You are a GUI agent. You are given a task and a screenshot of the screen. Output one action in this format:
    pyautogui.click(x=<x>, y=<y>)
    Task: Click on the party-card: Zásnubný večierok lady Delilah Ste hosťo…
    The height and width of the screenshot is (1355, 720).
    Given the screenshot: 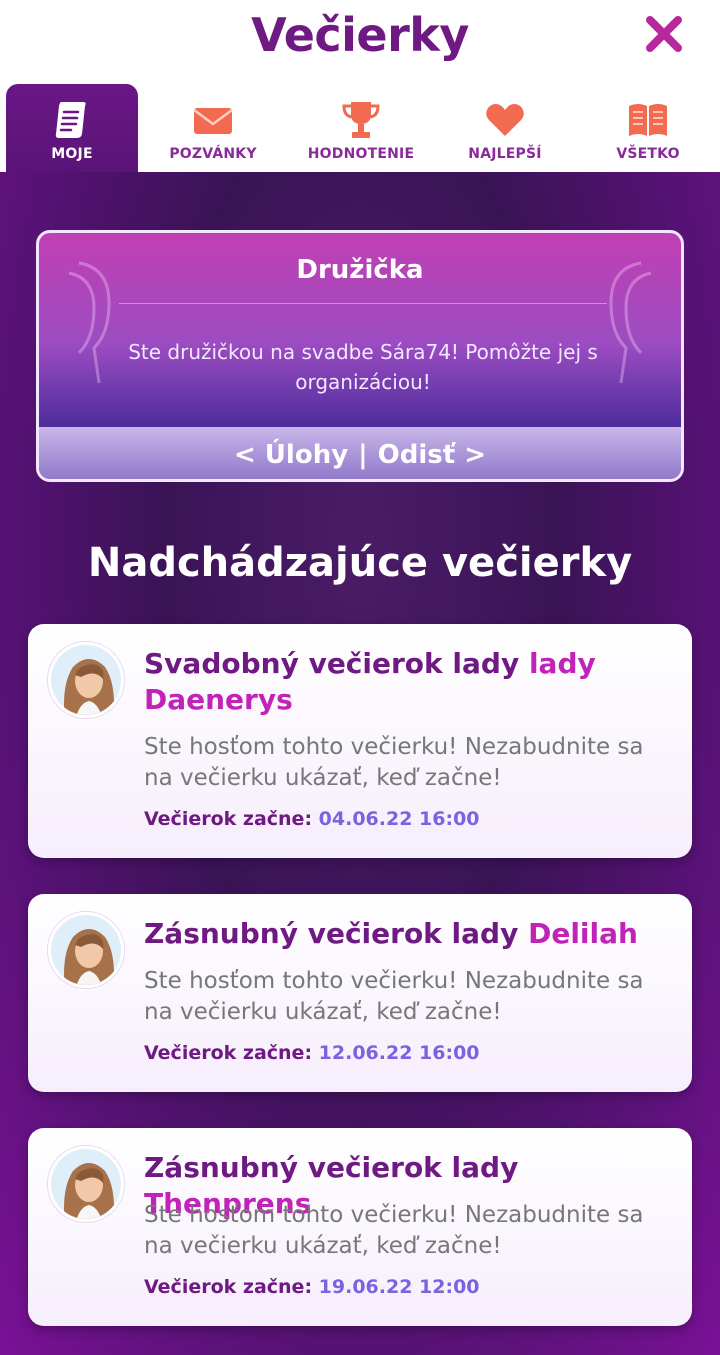 What is the action you would take?
    pyautogui.click(x=360, y=993)
    